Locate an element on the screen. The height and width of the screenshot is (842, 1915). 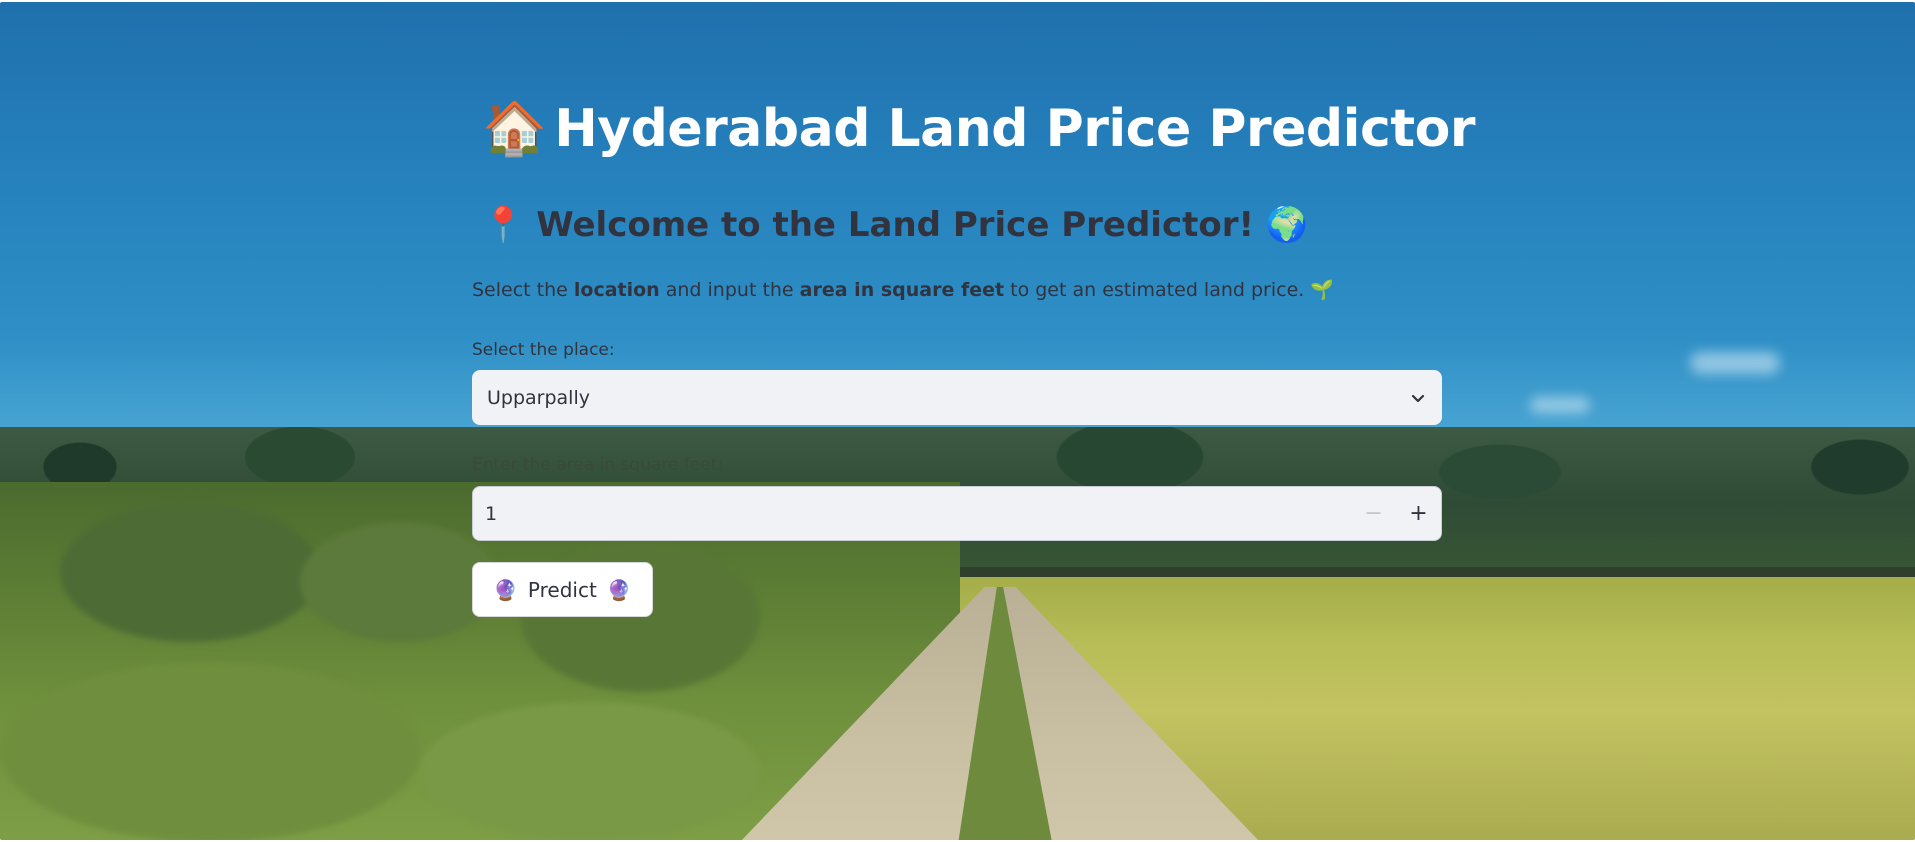
predict-button: 🔮 Predict 🔮 is located at coordinates (562, 589).